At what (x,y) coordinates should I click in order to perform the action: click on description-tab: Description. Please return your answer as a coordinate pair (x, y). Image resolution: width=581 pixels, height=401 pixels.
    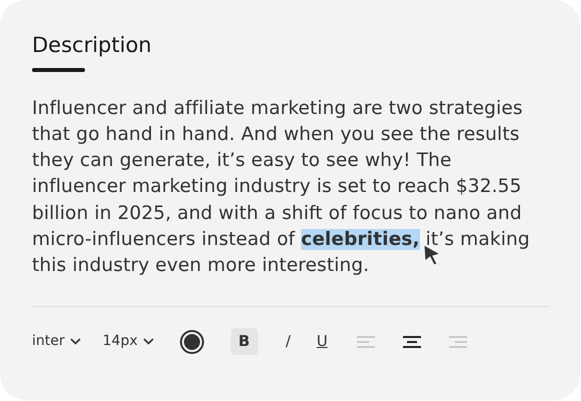
    Looking at the image, I should click on (92, 48).